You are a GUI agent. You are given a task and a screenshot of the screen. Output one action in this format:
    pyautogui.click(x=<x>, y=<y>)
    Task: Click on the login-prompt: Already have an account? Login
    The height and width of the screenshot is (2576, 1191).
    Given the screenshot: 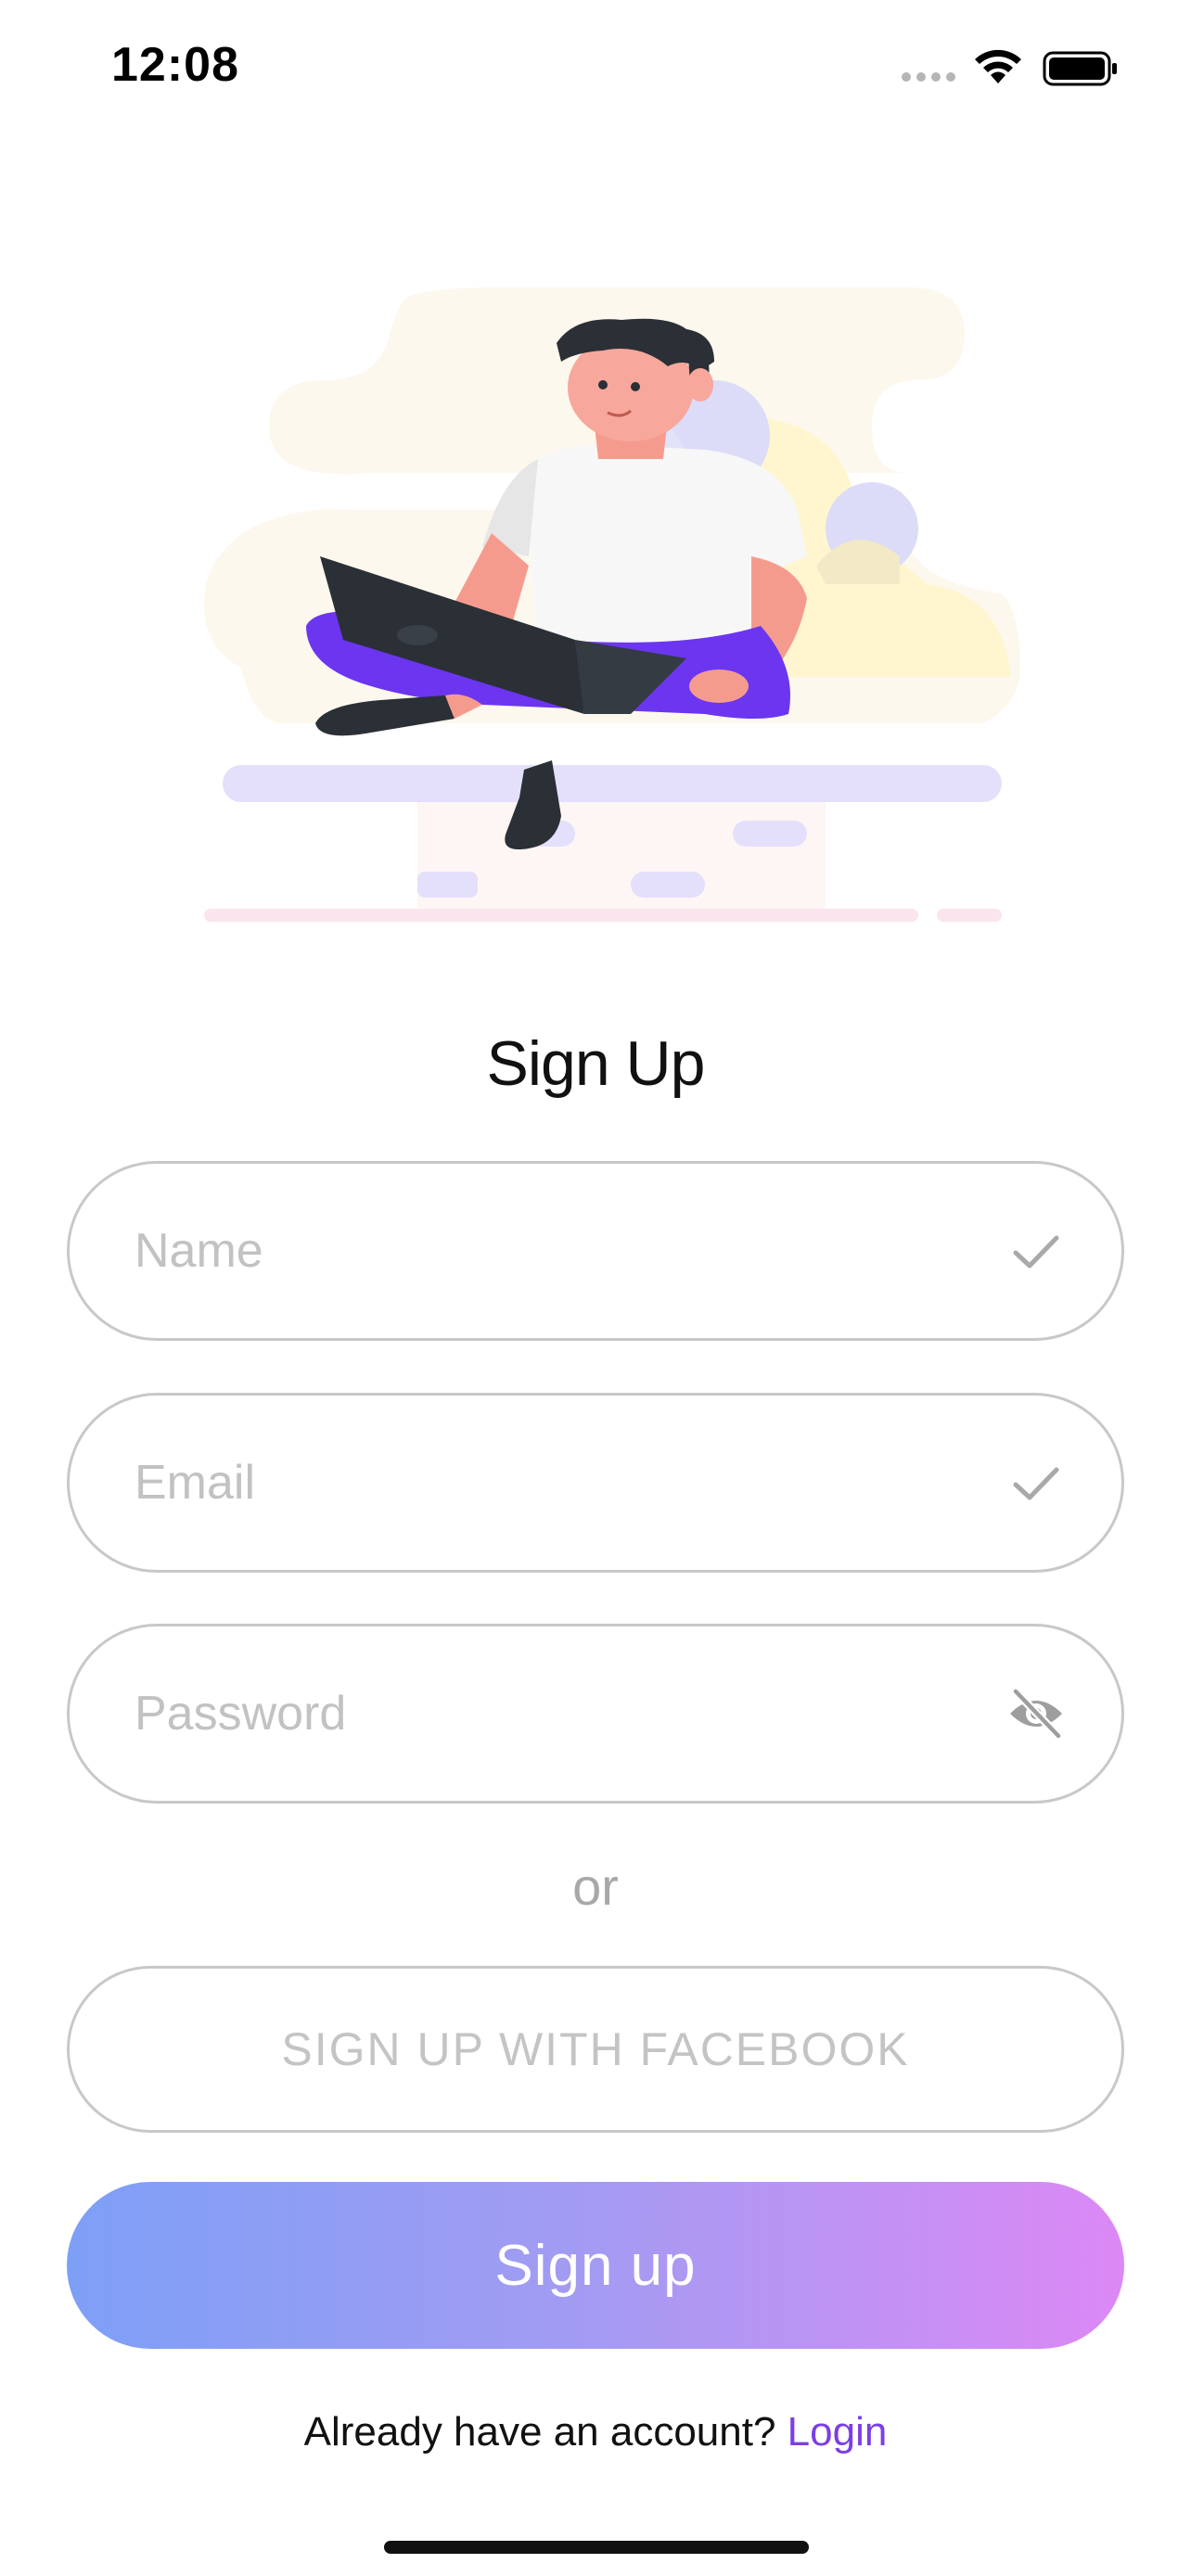 What is the action you would take?
    pyautogui.click(x=595, y=2432)
    